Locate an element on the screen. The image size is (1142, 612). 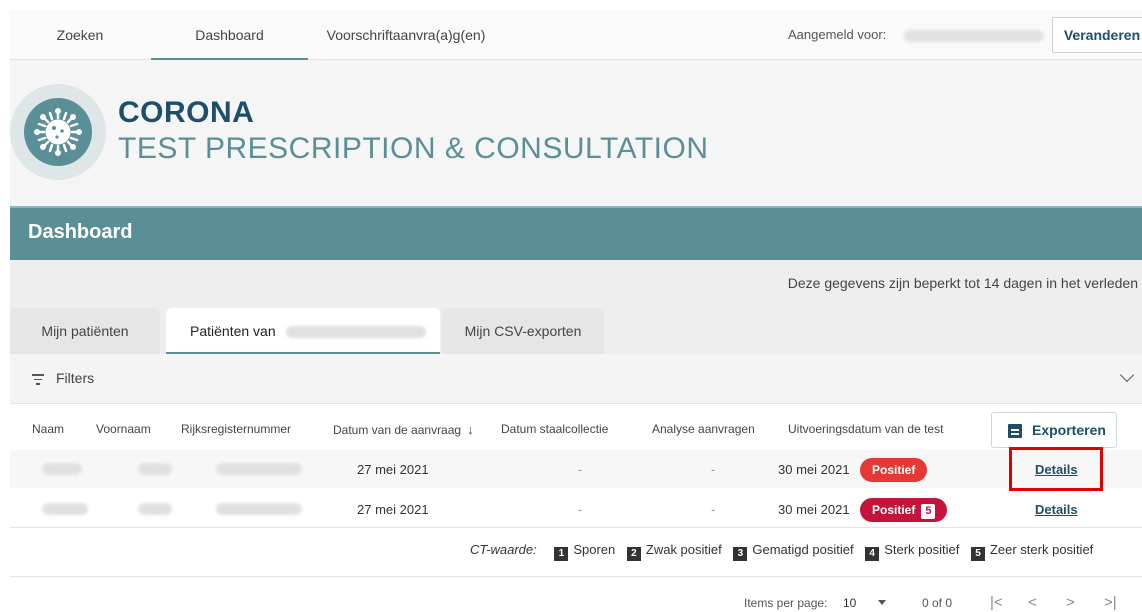
last-page-icon: >| is located at coordinates (1110, 602).